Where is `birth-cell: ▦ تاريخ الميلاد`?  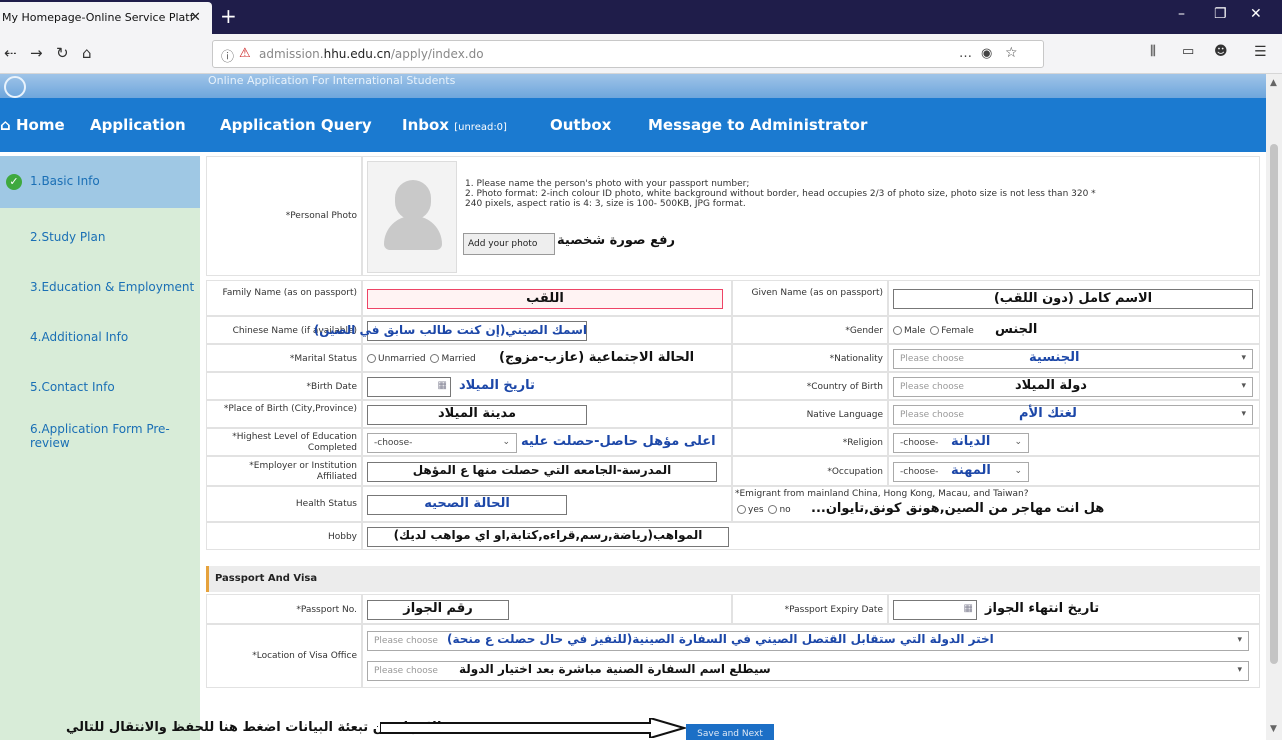
birth-cell: ▦ تاريخ الميلاد is located at coordinates (547, 386).